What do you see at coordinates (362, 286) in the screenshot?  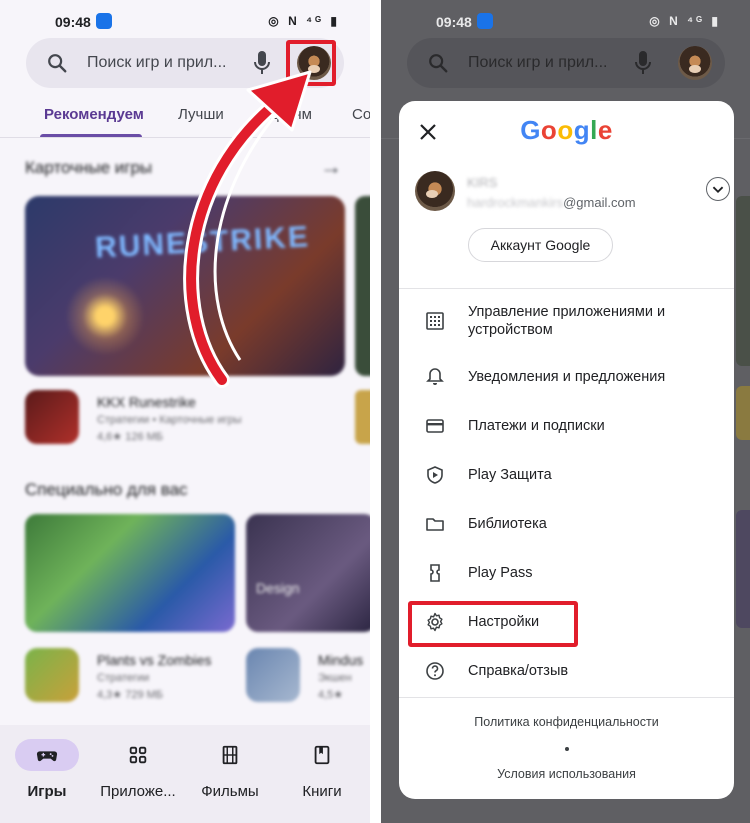 I see `banner-peek` at bounding box center [362, 286].